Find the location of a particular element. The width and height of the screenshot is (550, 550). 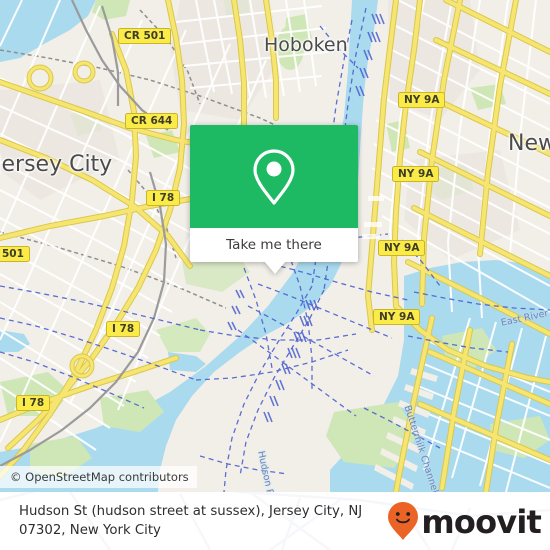

take-me-there-button: Take me there is located at coordinates (274, 245).